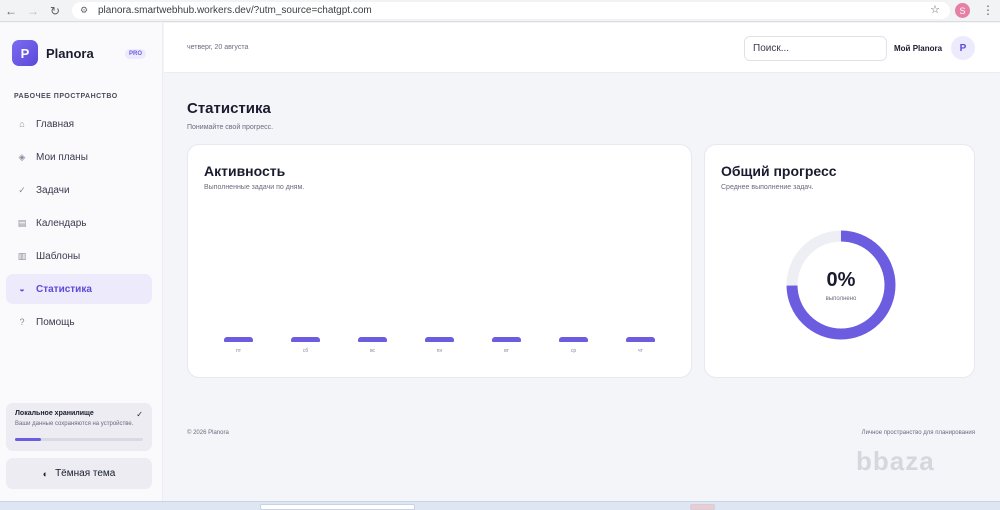 The width and height of the screenshot is (1000, 510). I want to click on progress-subtitle: Среднее выполнение задач., so click(767, 187).